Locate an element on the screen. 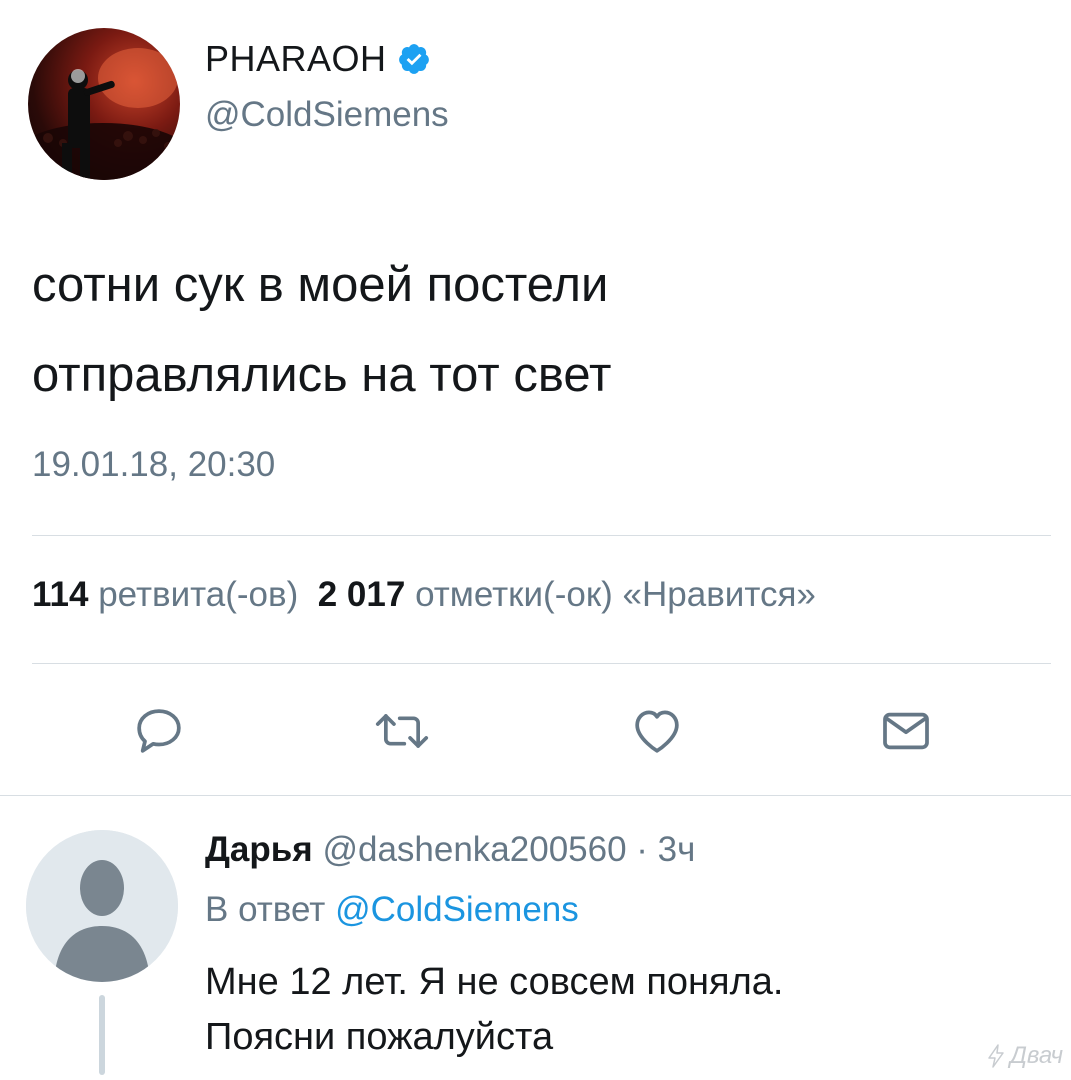 This screenshot has height=1080, width=1071. direct-message-icon is located at coordinates (906, 731).